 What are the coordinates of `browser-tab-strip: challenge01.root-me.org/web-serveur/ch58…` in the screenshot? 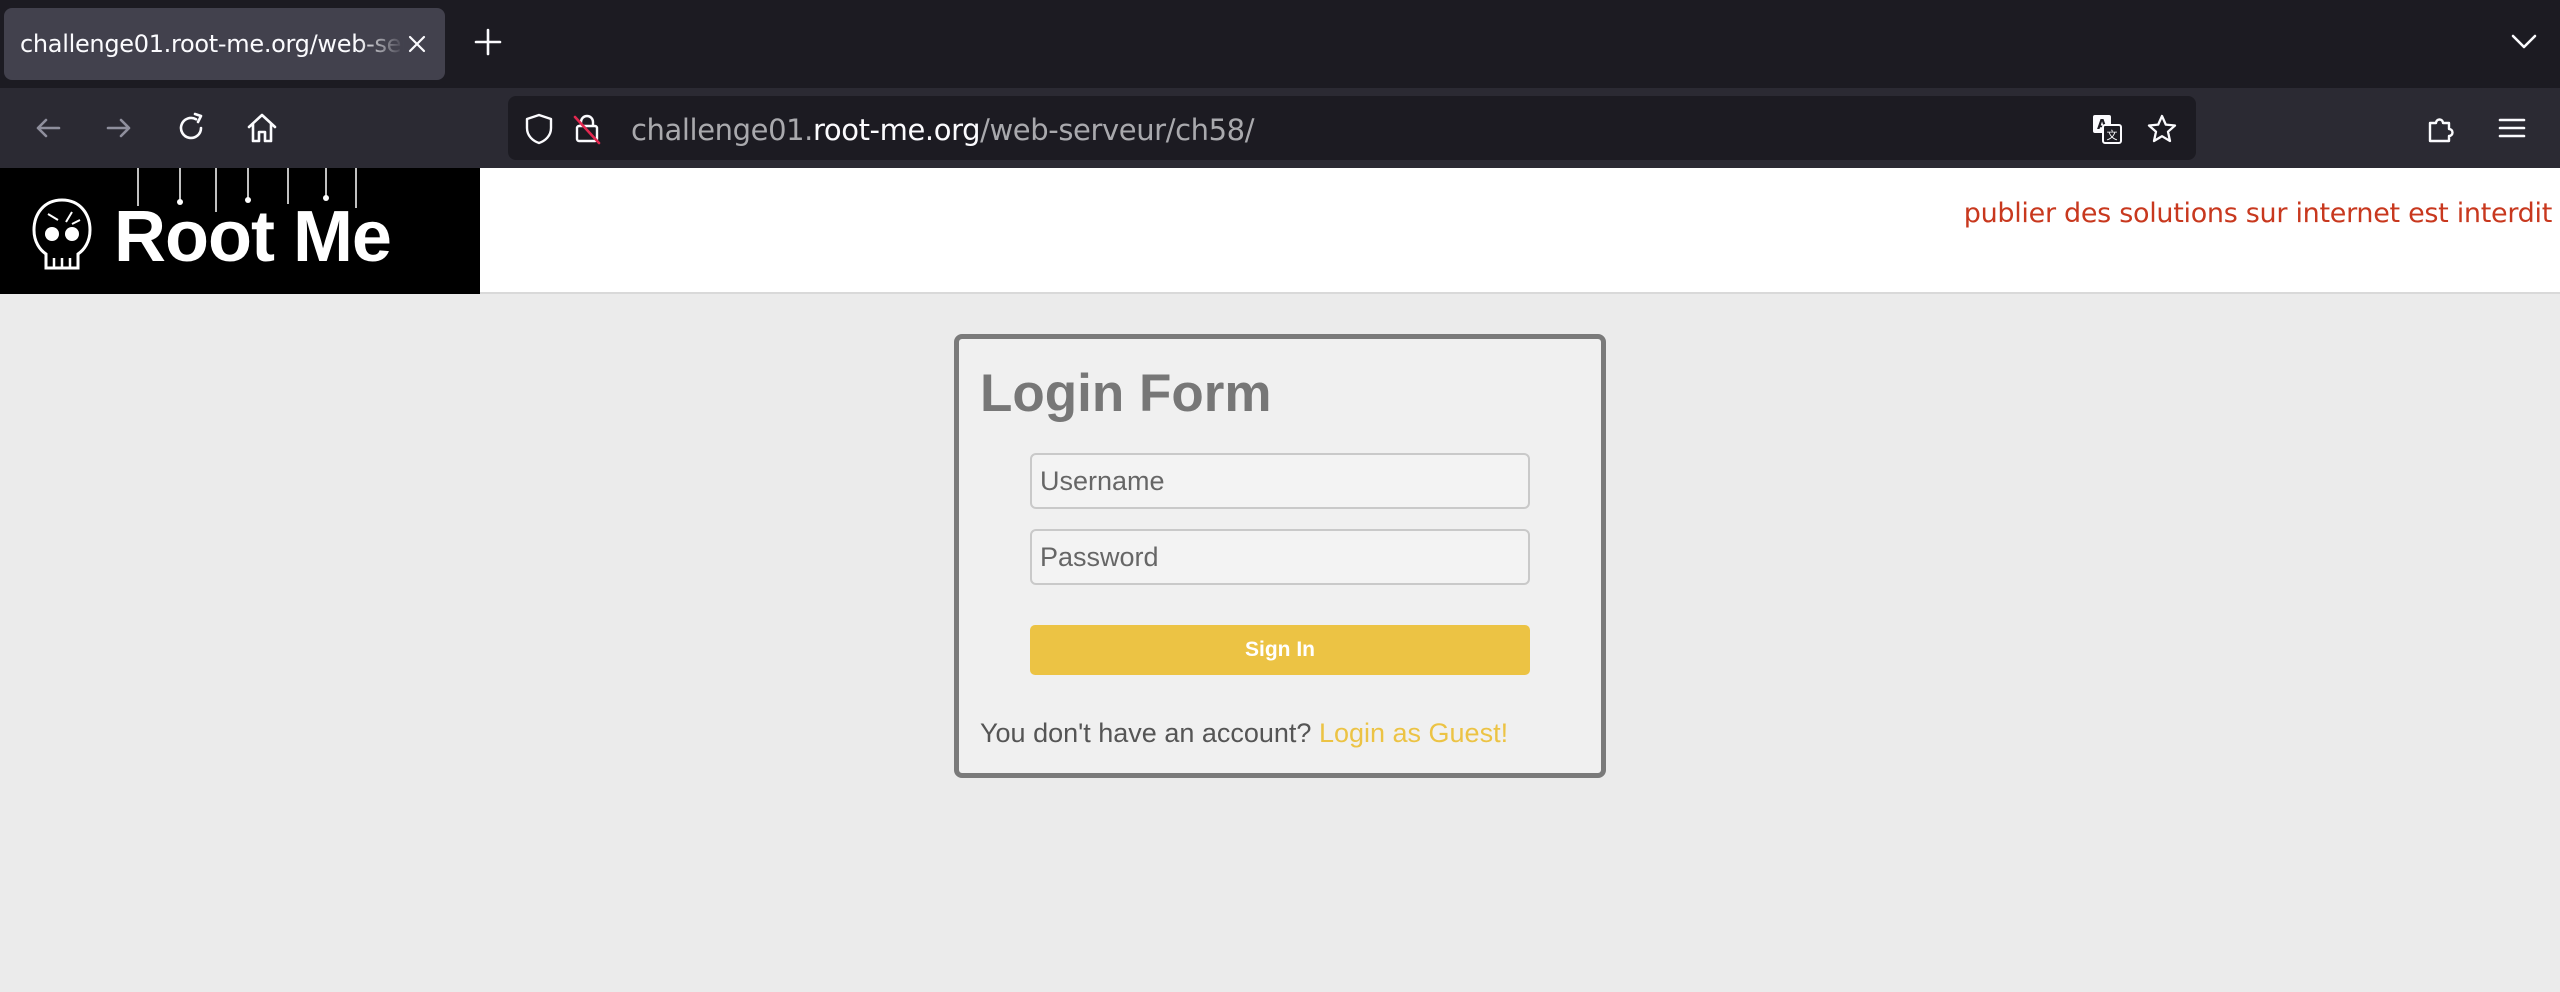 It's located at (1280, 44).